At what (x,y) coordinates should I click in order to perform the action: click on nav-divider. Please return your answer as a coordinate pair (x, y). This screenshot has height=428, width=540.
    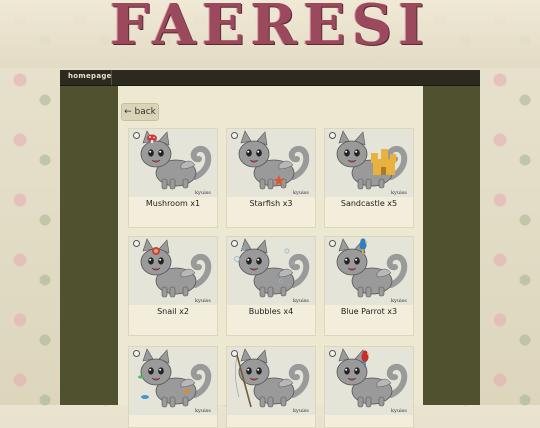
    Looking at the image, I should click on (111, 77).